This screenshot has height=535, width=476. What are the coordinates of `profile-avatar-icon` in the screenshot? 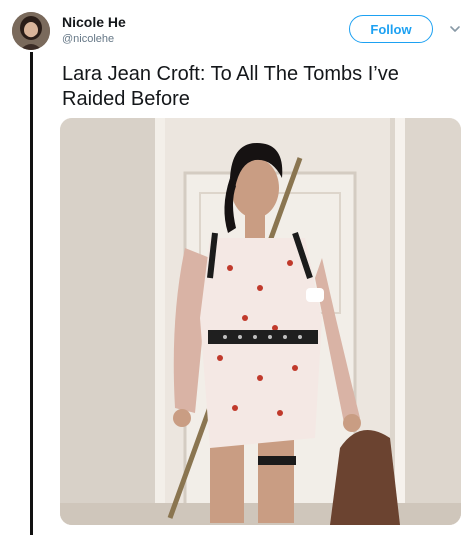 It's located at (31, 31).